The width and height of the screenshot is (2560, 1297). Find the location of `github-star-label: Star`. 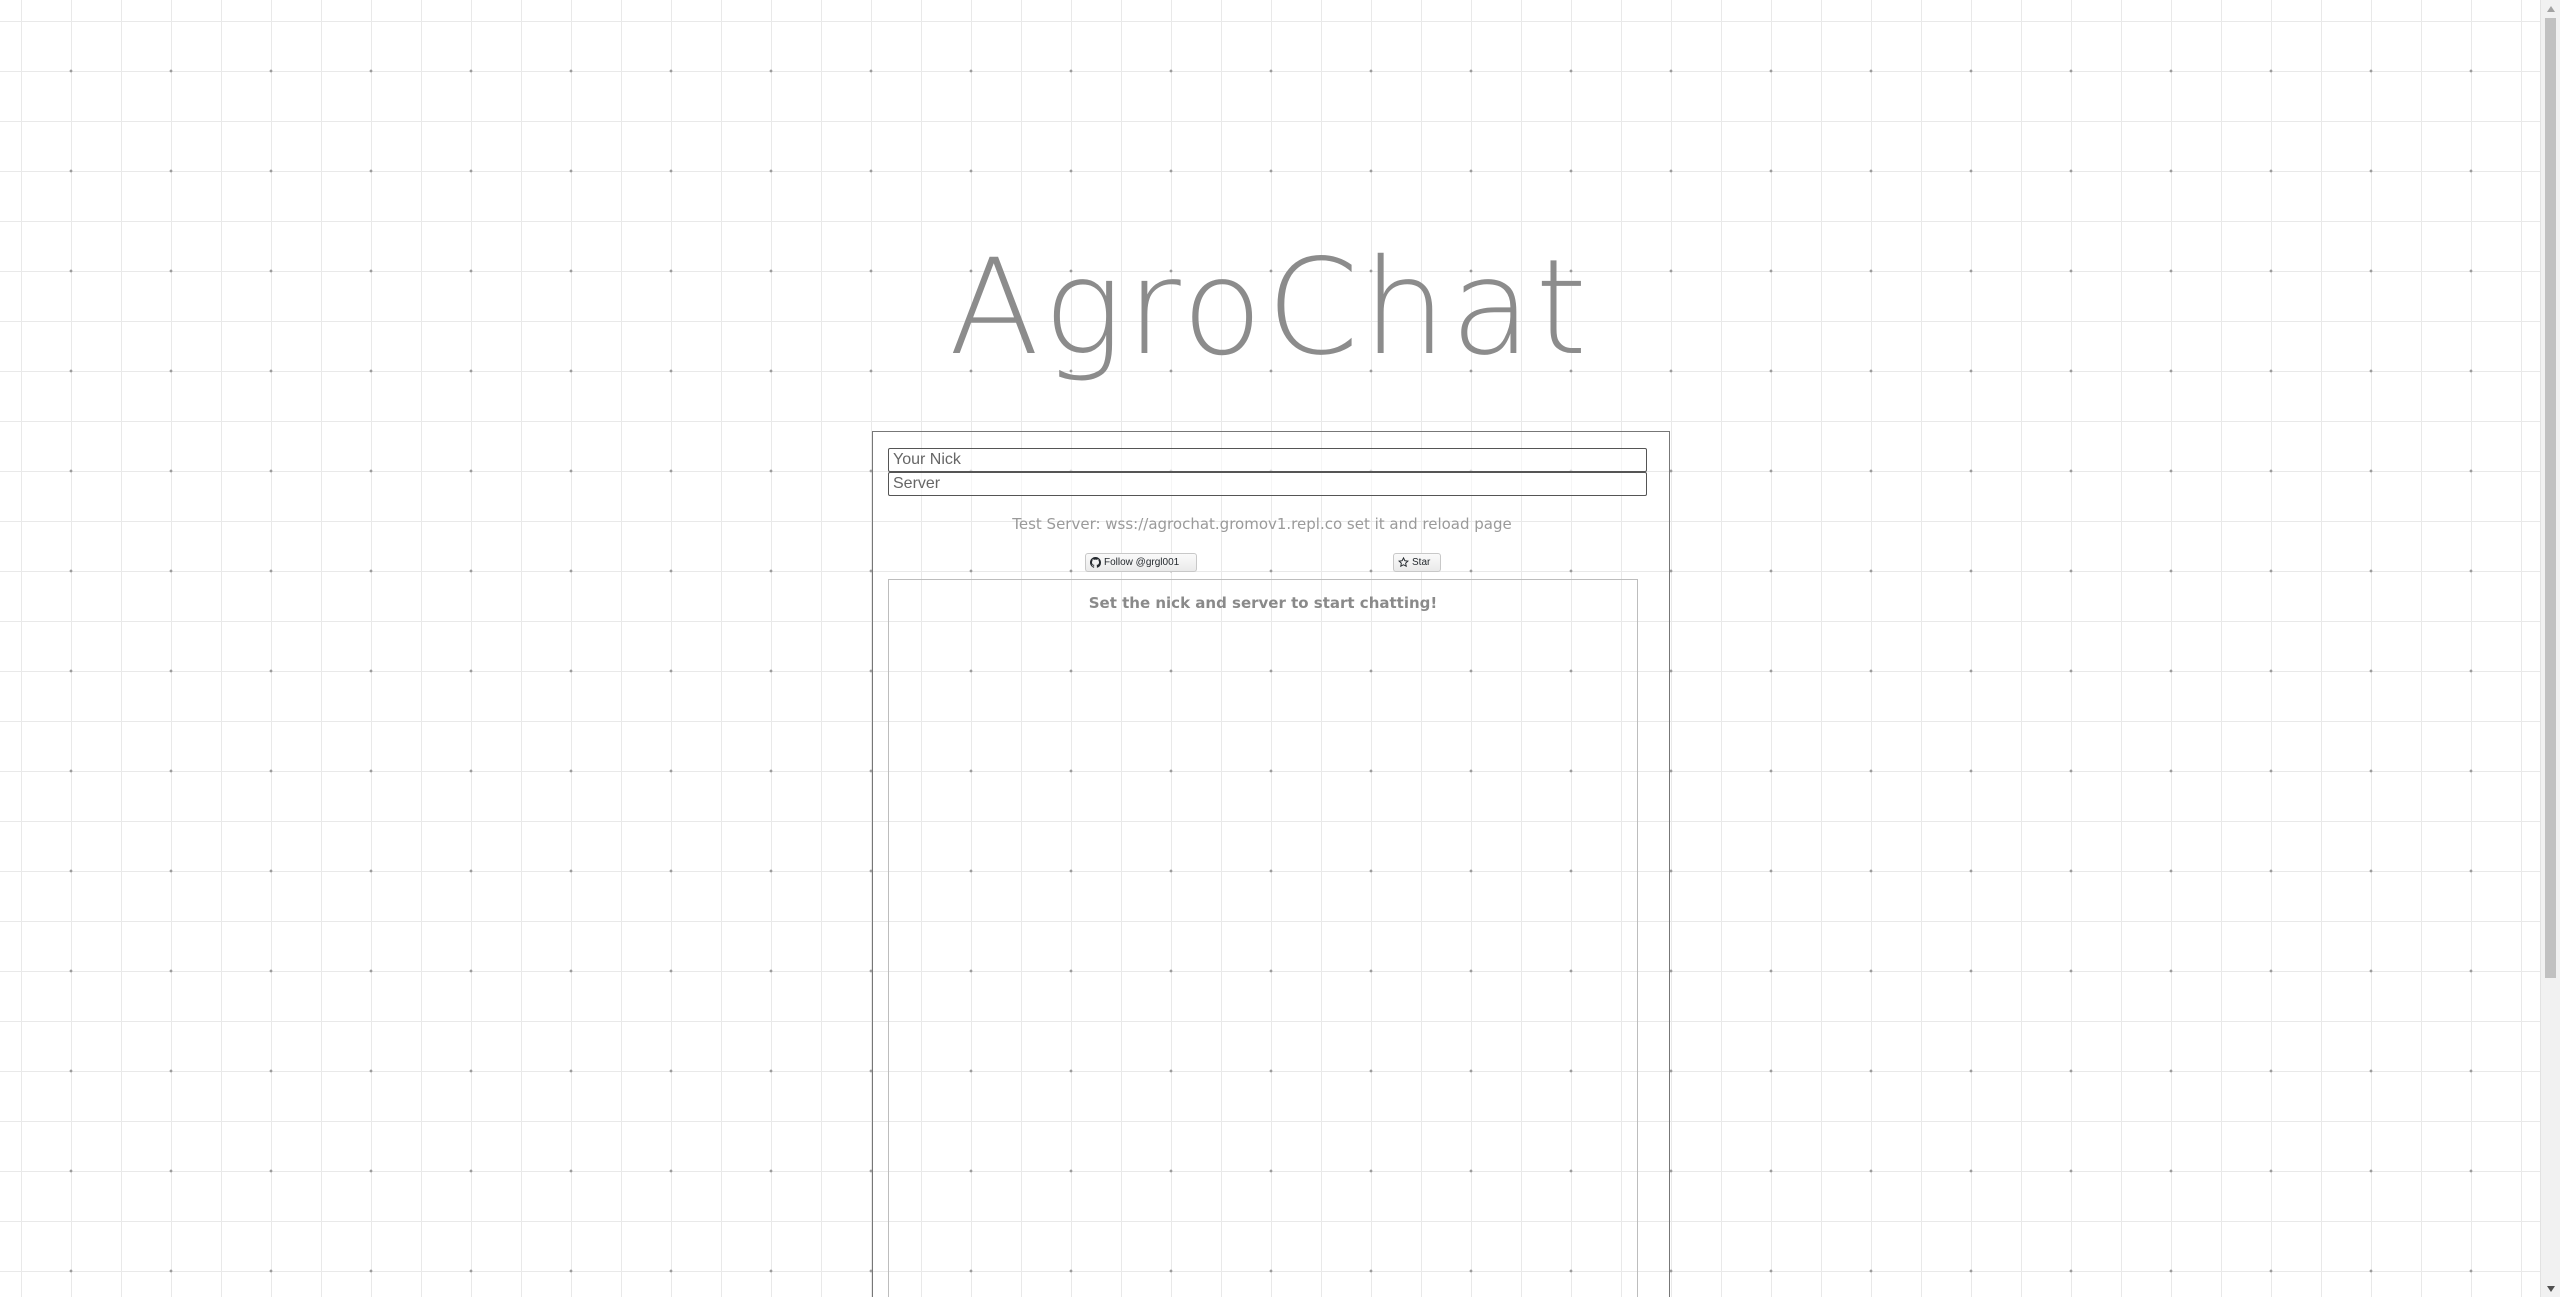

github-star-label: Star is located at coordinates (1421, 562).